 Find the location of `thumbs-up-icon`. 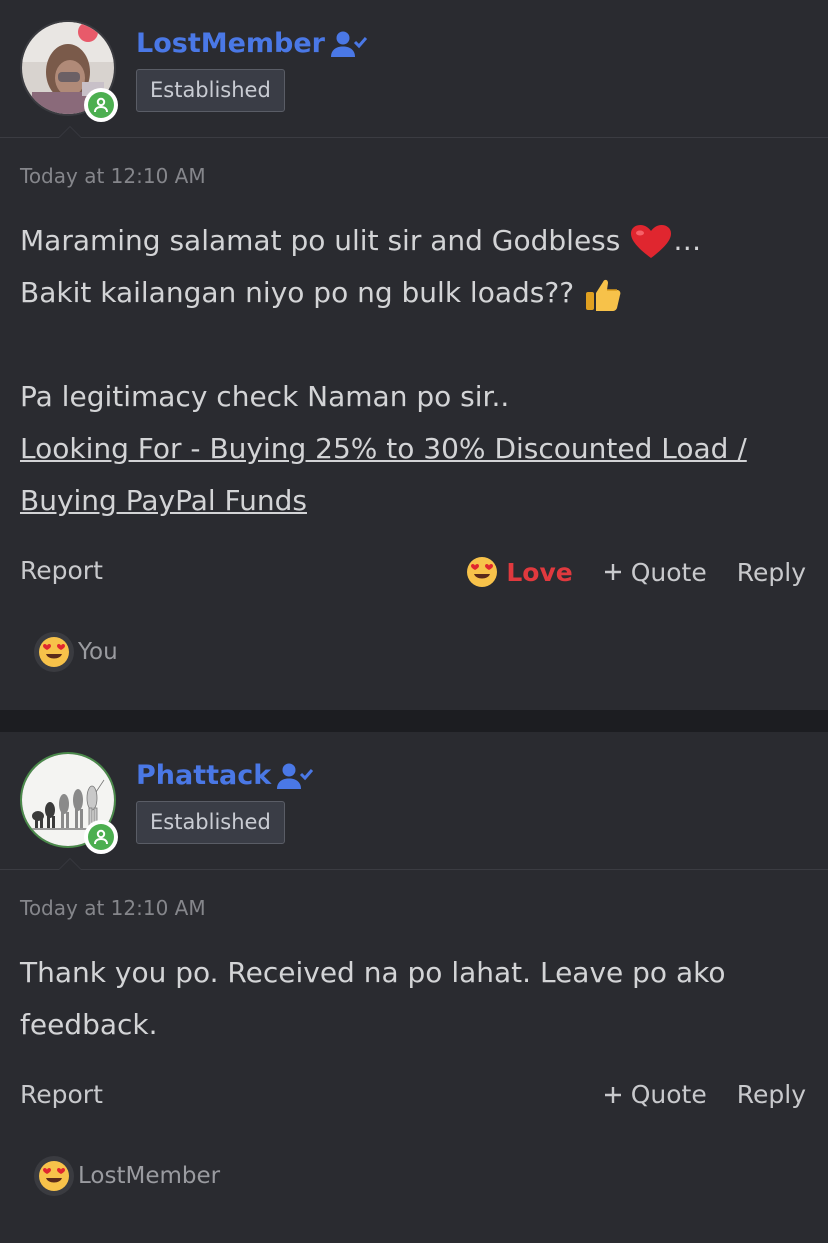

thumbs-up-icon is located at coordinates (603, 295).